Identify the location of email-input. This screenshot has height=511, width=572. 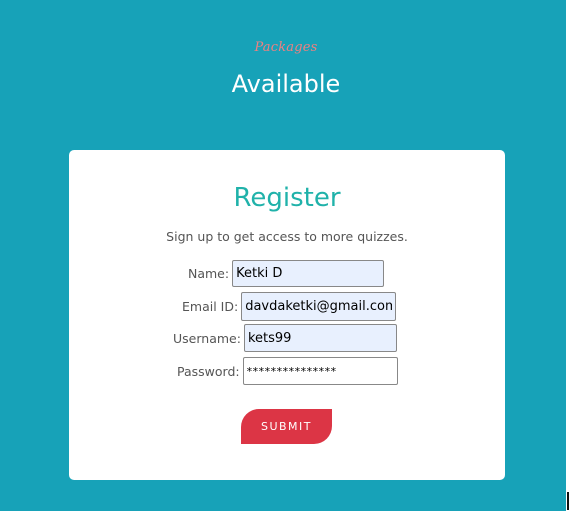
(319, 306).